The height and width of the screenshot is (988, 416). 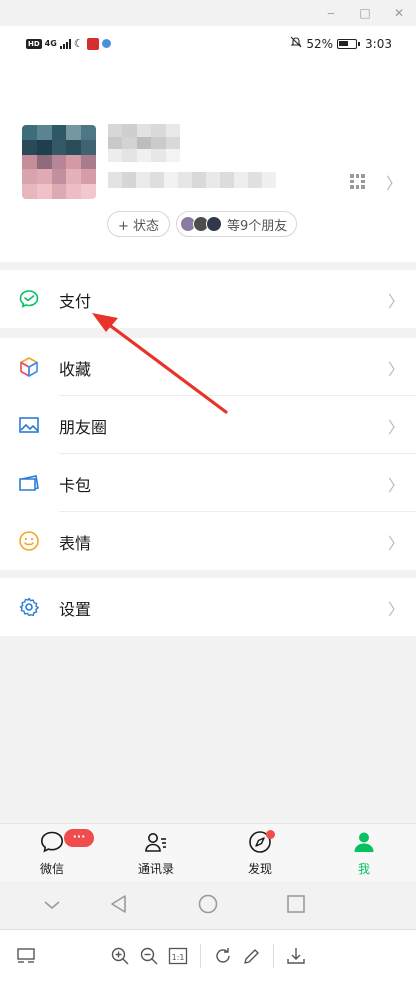 I want to click on zoom-in-icon, so click(x=120, y=956).